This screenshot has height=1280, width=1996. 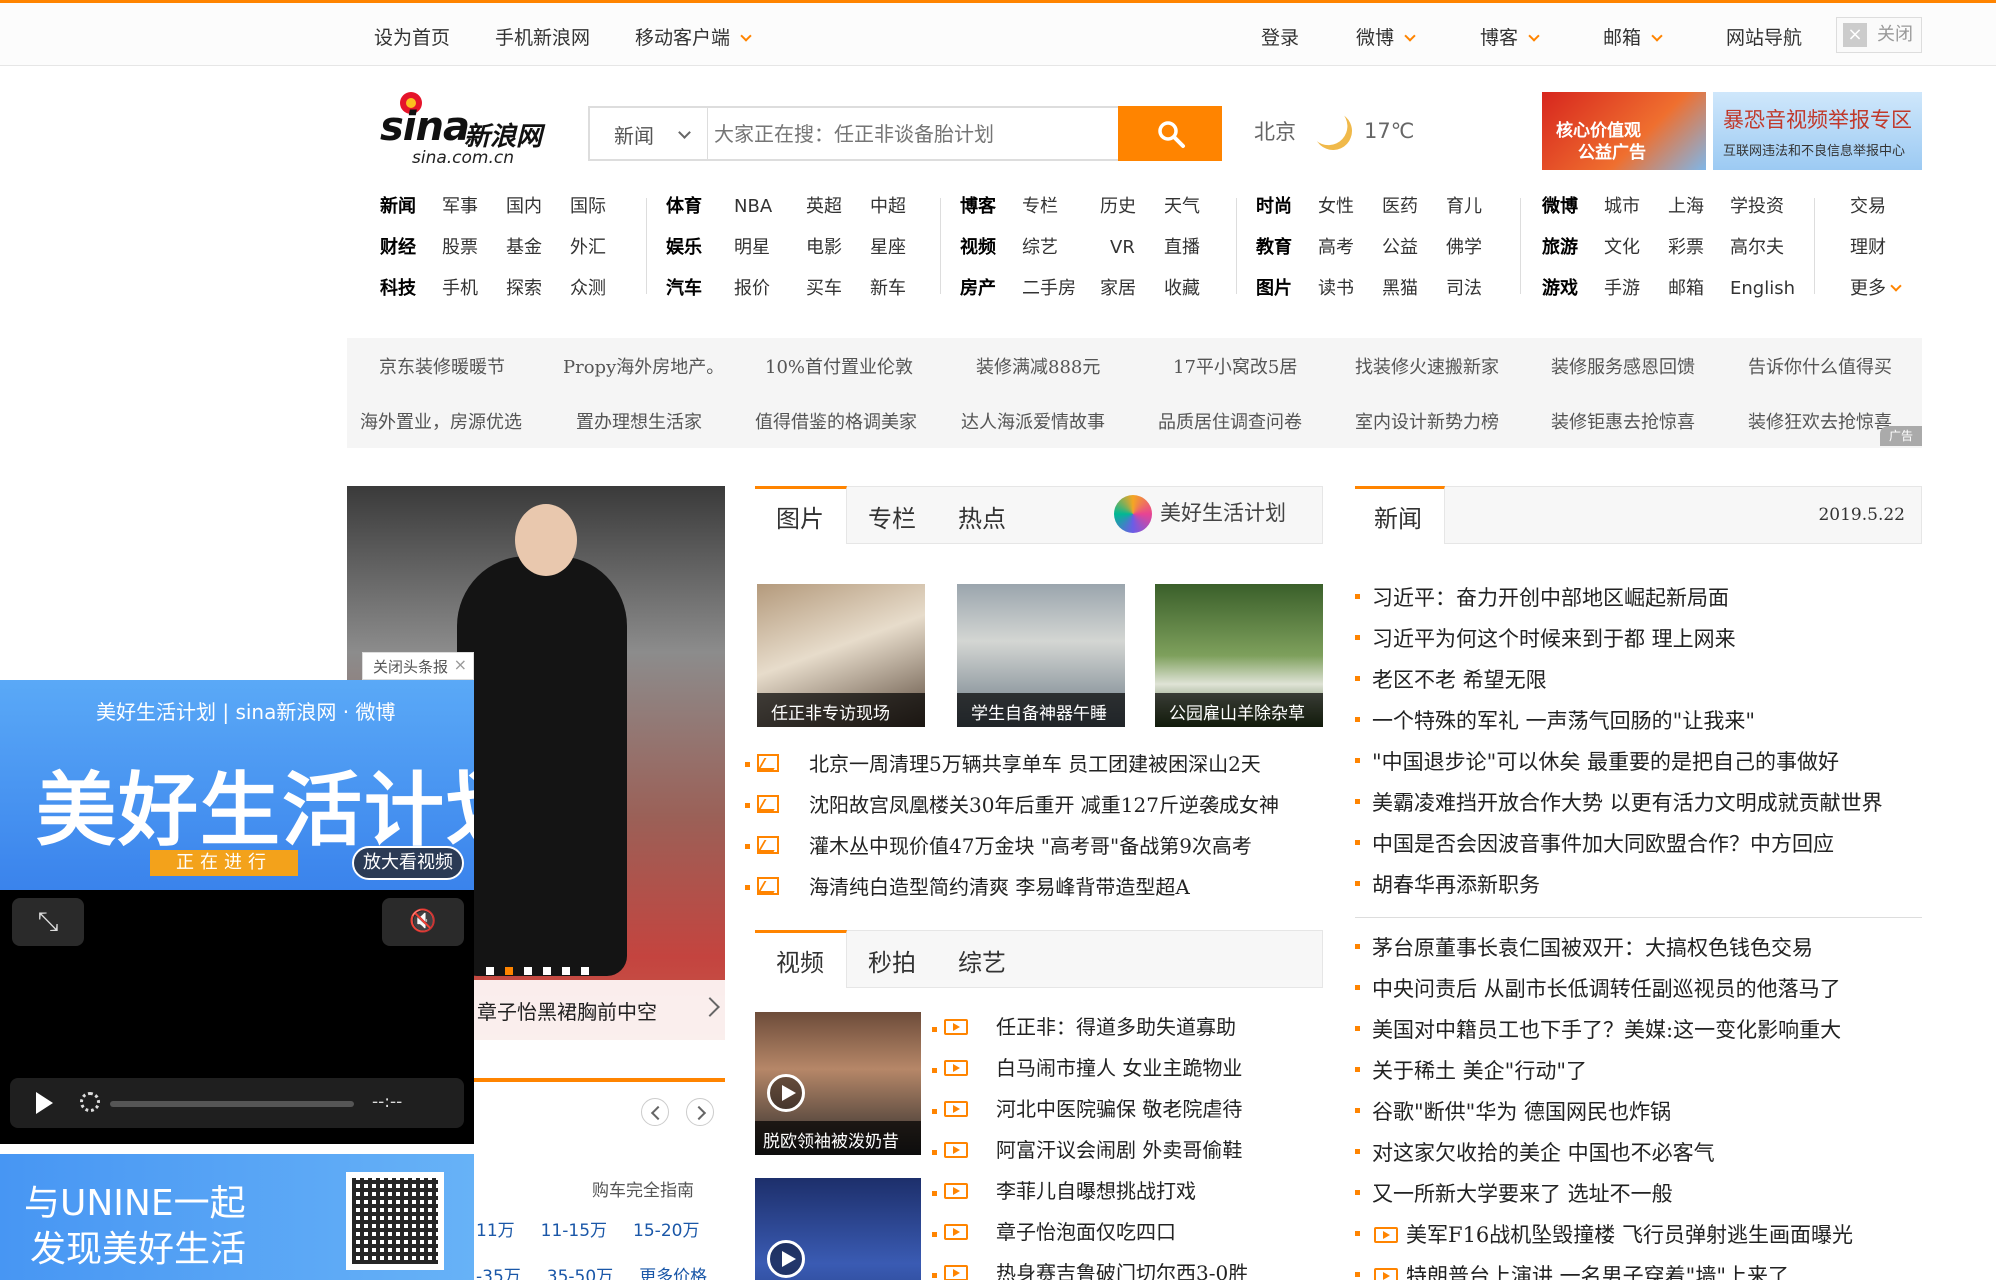 I want to click on nav-link: English, so click(x=1762, y=288).